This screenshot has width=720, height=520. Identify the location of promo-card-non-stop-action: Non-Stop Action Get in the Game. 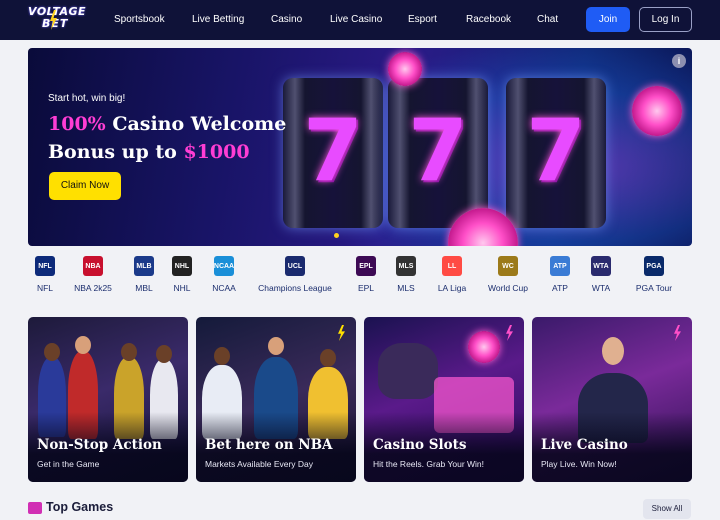
(108, 399).